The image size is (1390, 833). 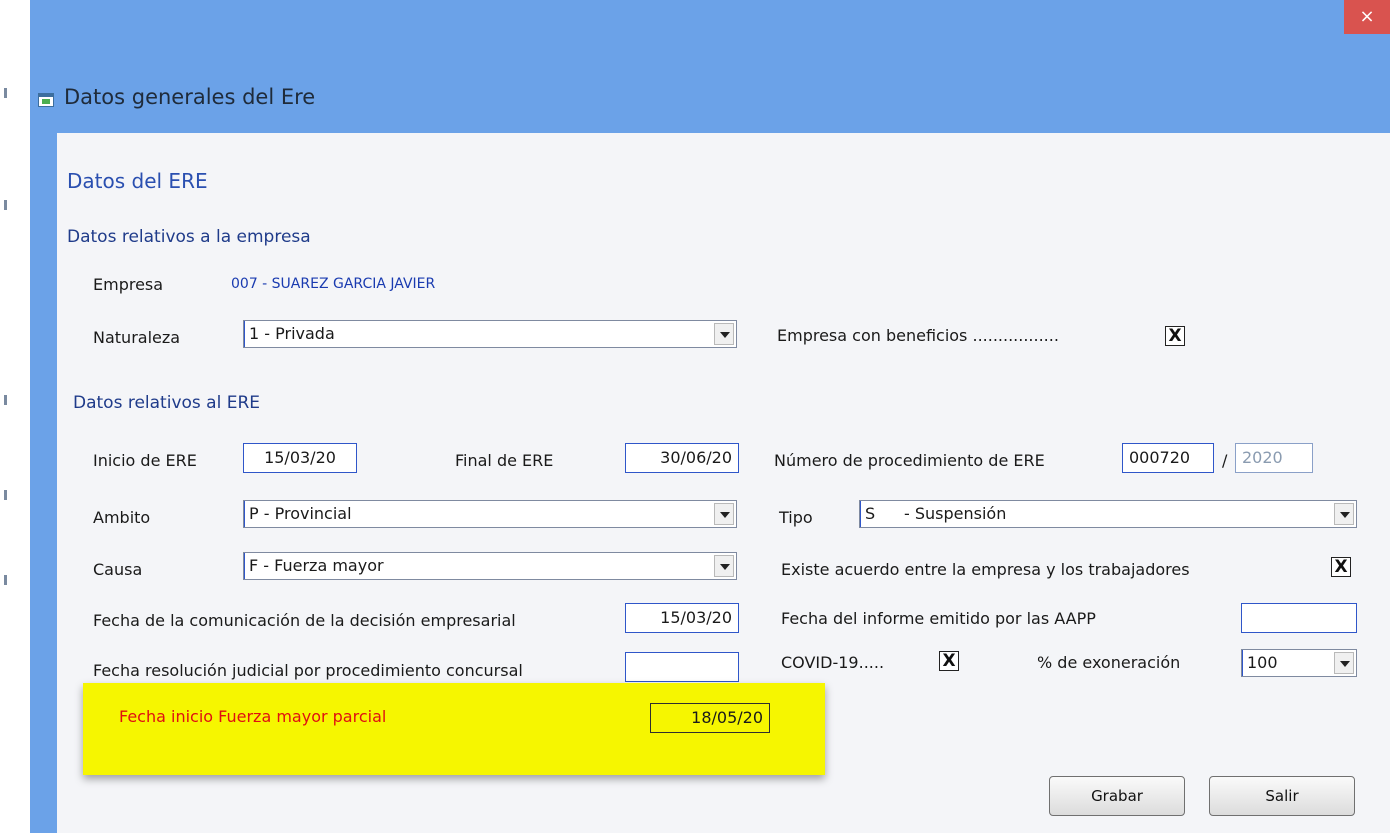 What do you see at coordinates (490, 566) in the screenshot?
I see `causa-select: F - Fuerza mayor` at bounding box center [490, 566].